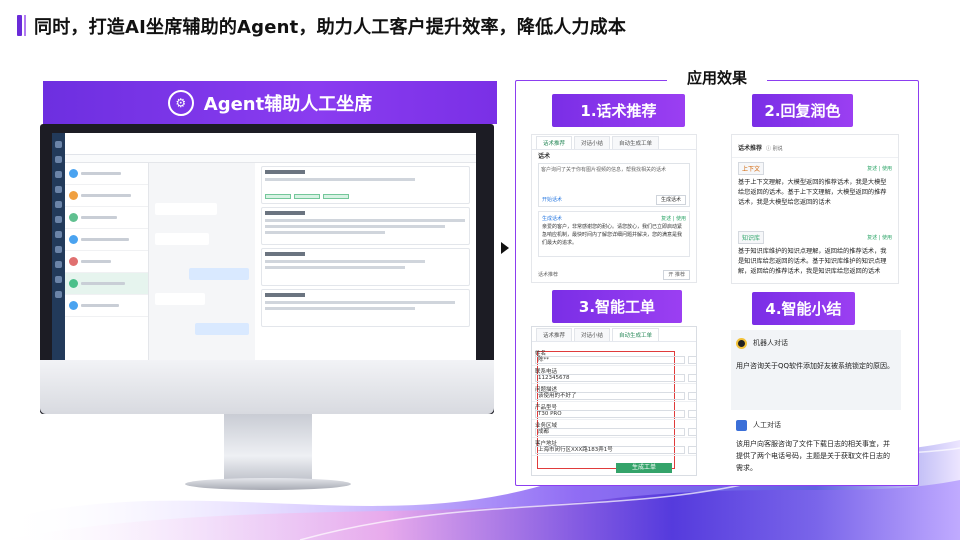 The width and height of the screenshot is (960, 540). I want to click on name-field: 陈**, so click(610, 360).